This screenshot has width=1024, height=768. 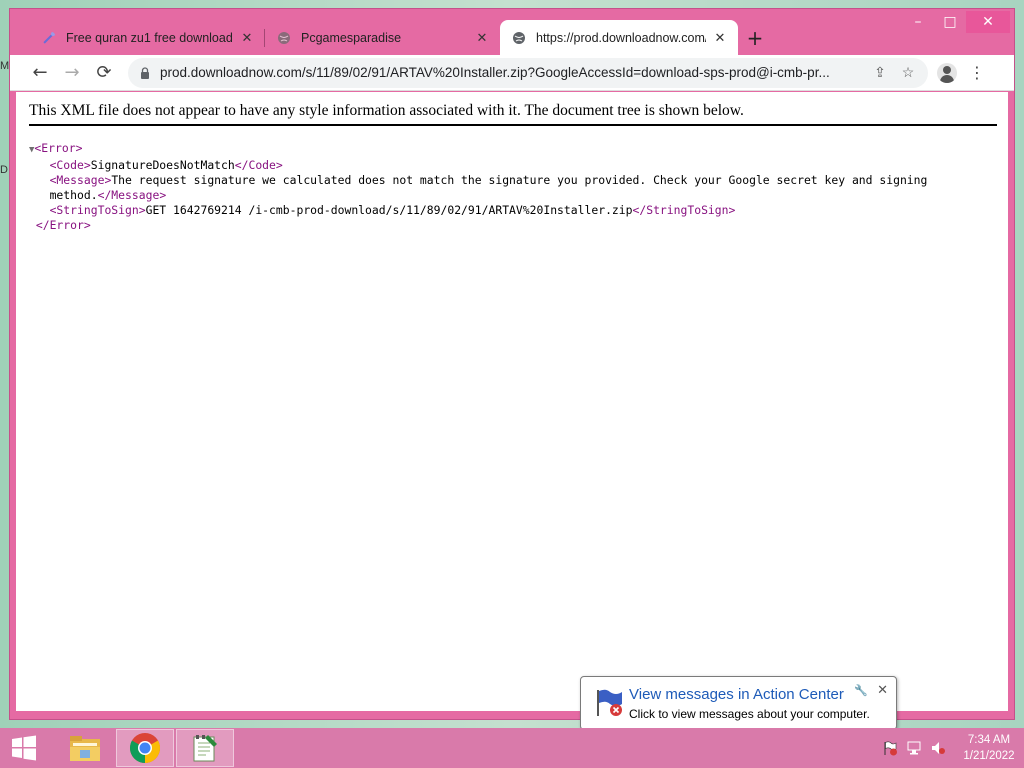 I want to click on xml-tag: </StringToSign>, so click(x=684, y=210).